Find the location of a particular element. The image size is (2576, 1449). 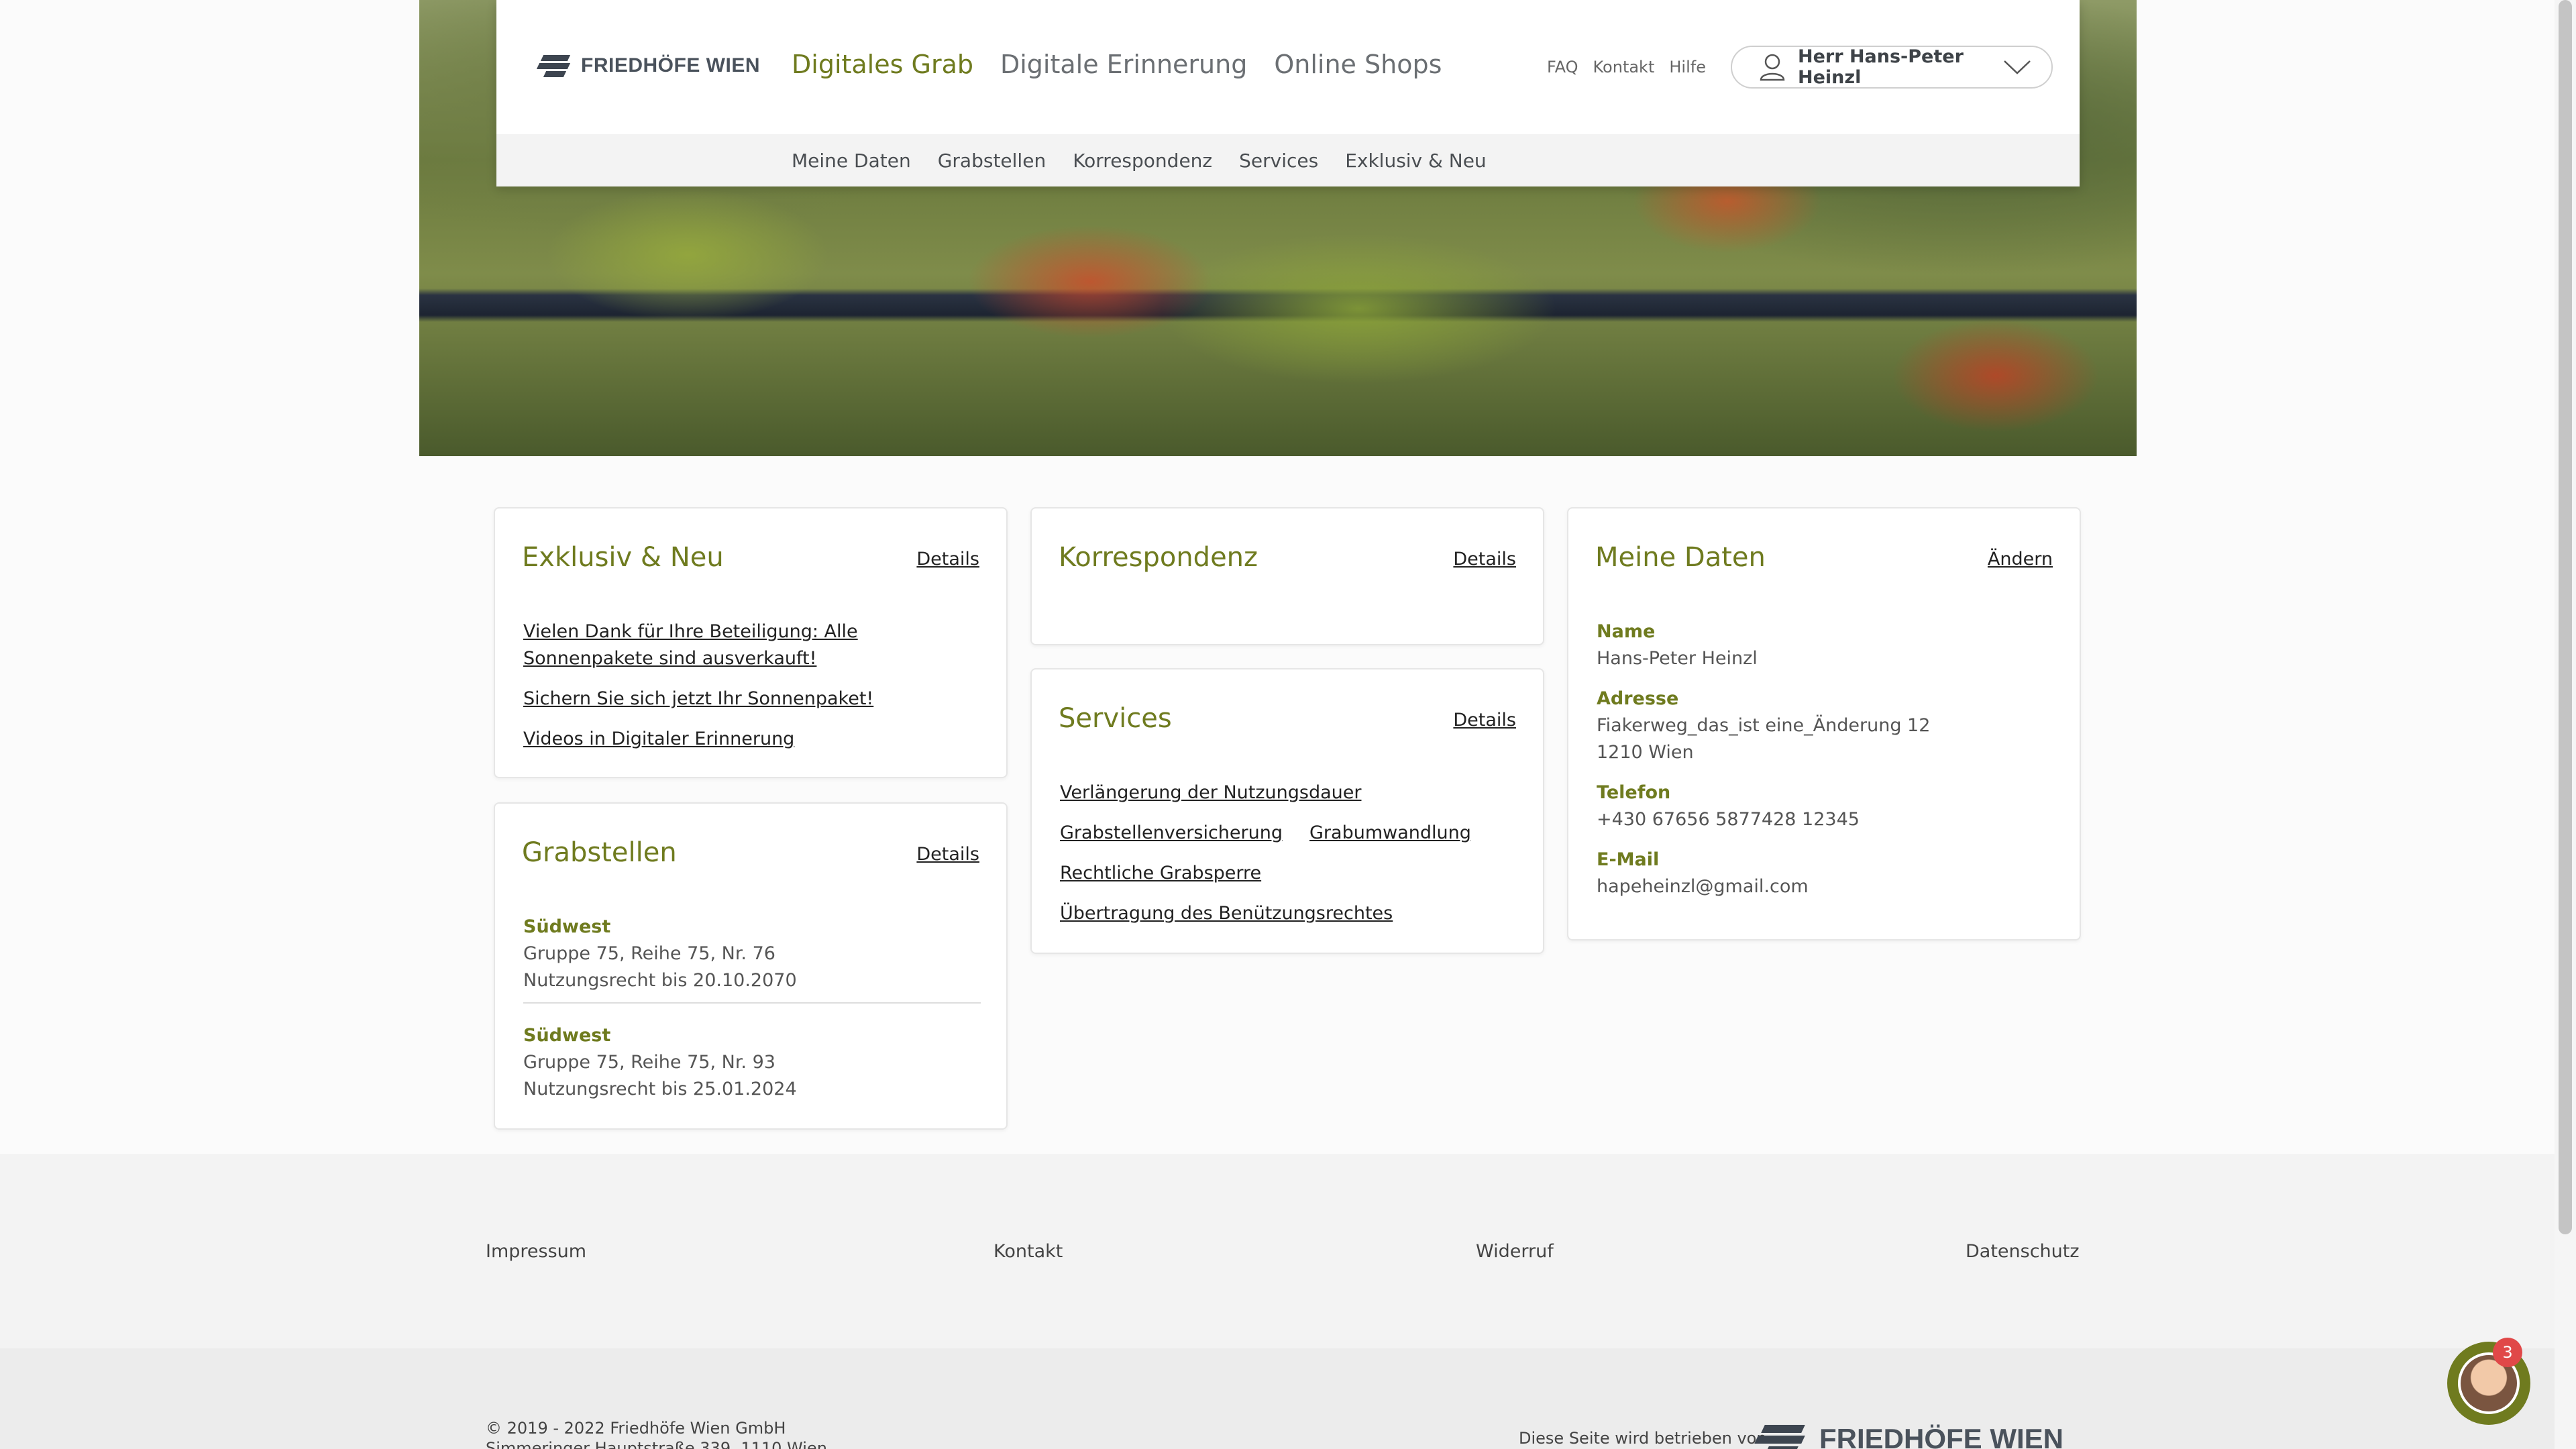

main-nav-digitale-erinnerung: Digitale Erinnerung is located at coordinates (1123, 64).